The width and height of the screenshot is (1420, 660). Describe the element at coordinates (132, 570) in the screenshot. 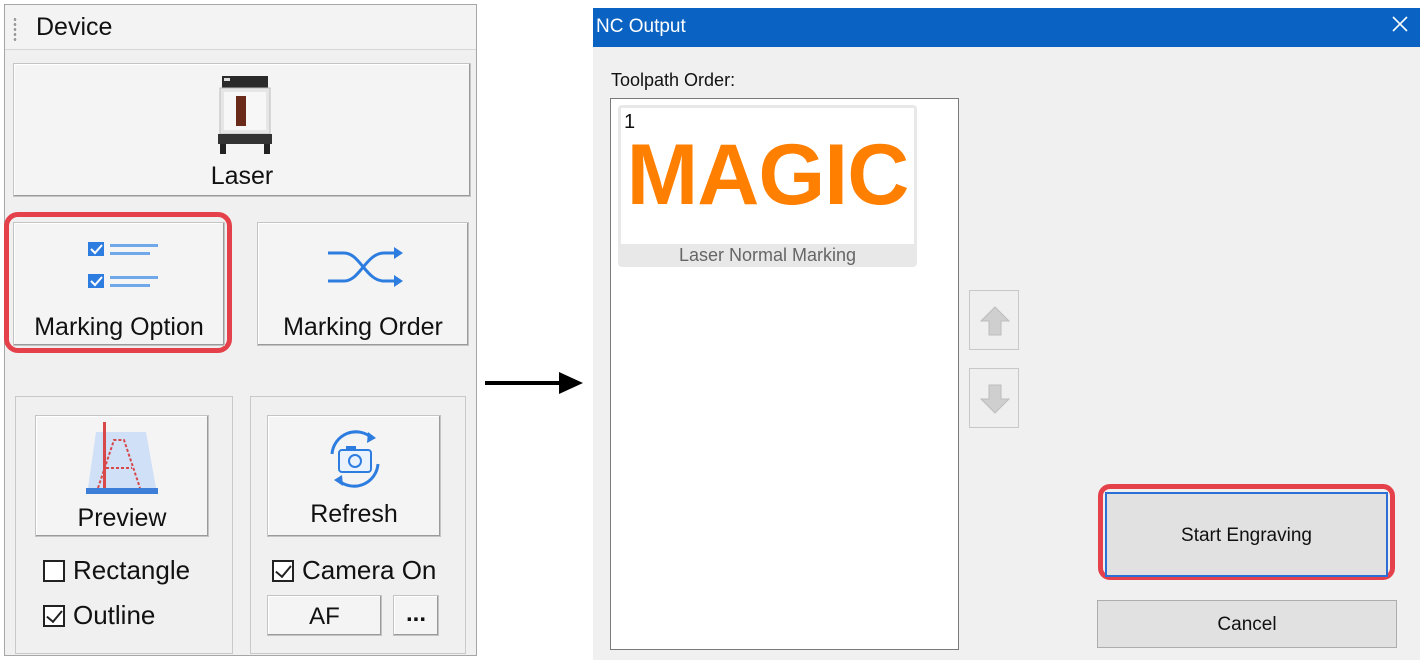

I see `rectangle-label: Rectangle` at that location.